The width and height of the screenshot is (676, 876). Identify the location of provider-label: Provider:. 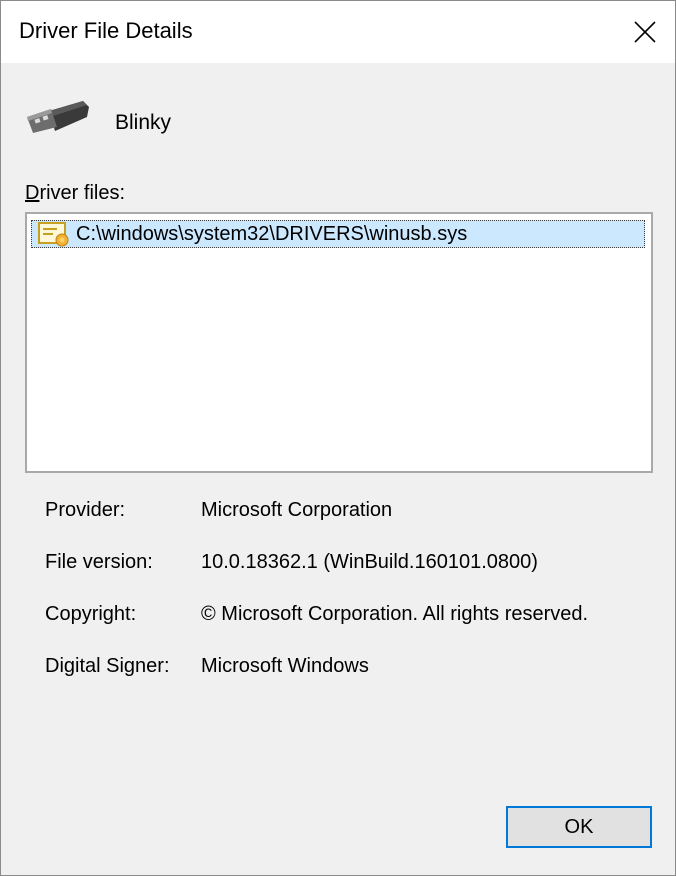
(85, 510).